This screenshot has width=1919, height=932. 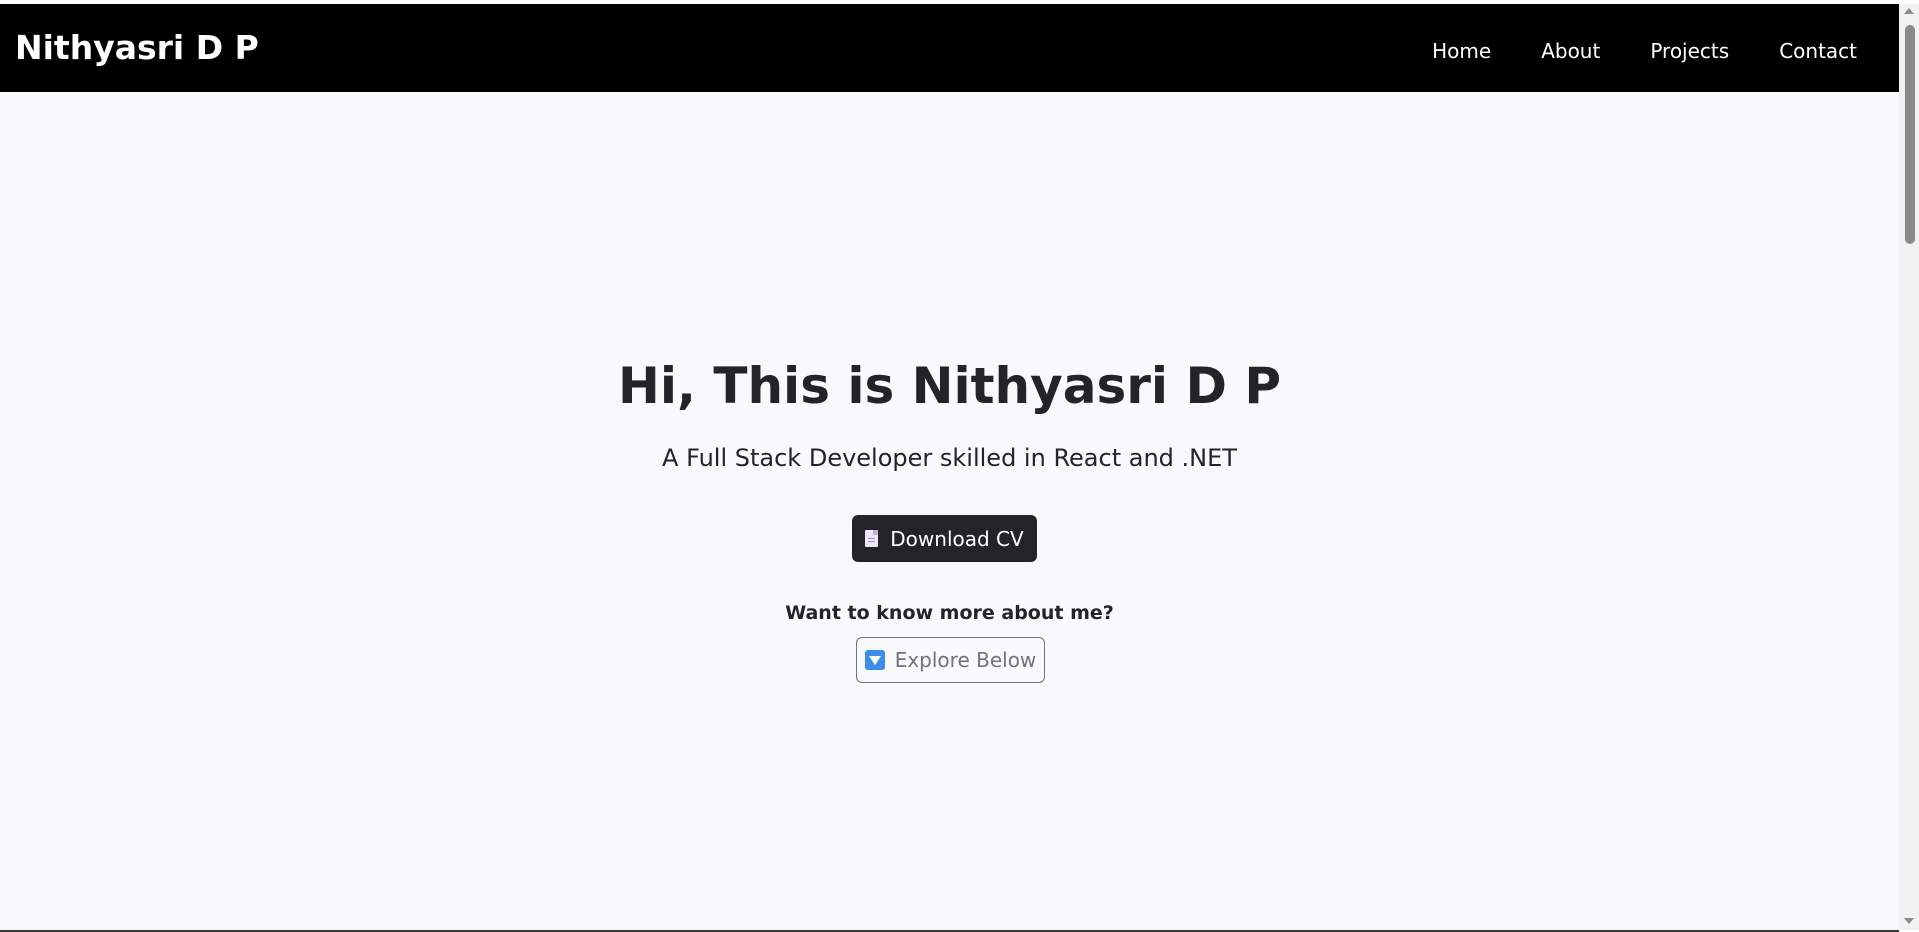 I want to click on explore-below-button: Explore Below, so click(x=950, y=660).